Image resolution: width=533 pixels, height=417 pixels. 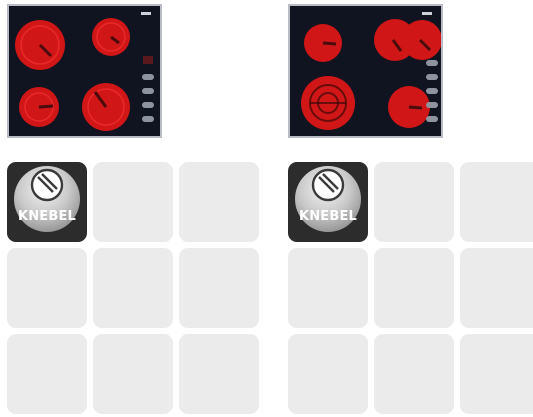 I want to click on cooktop-right-graphic, so click(x=371, y=71).